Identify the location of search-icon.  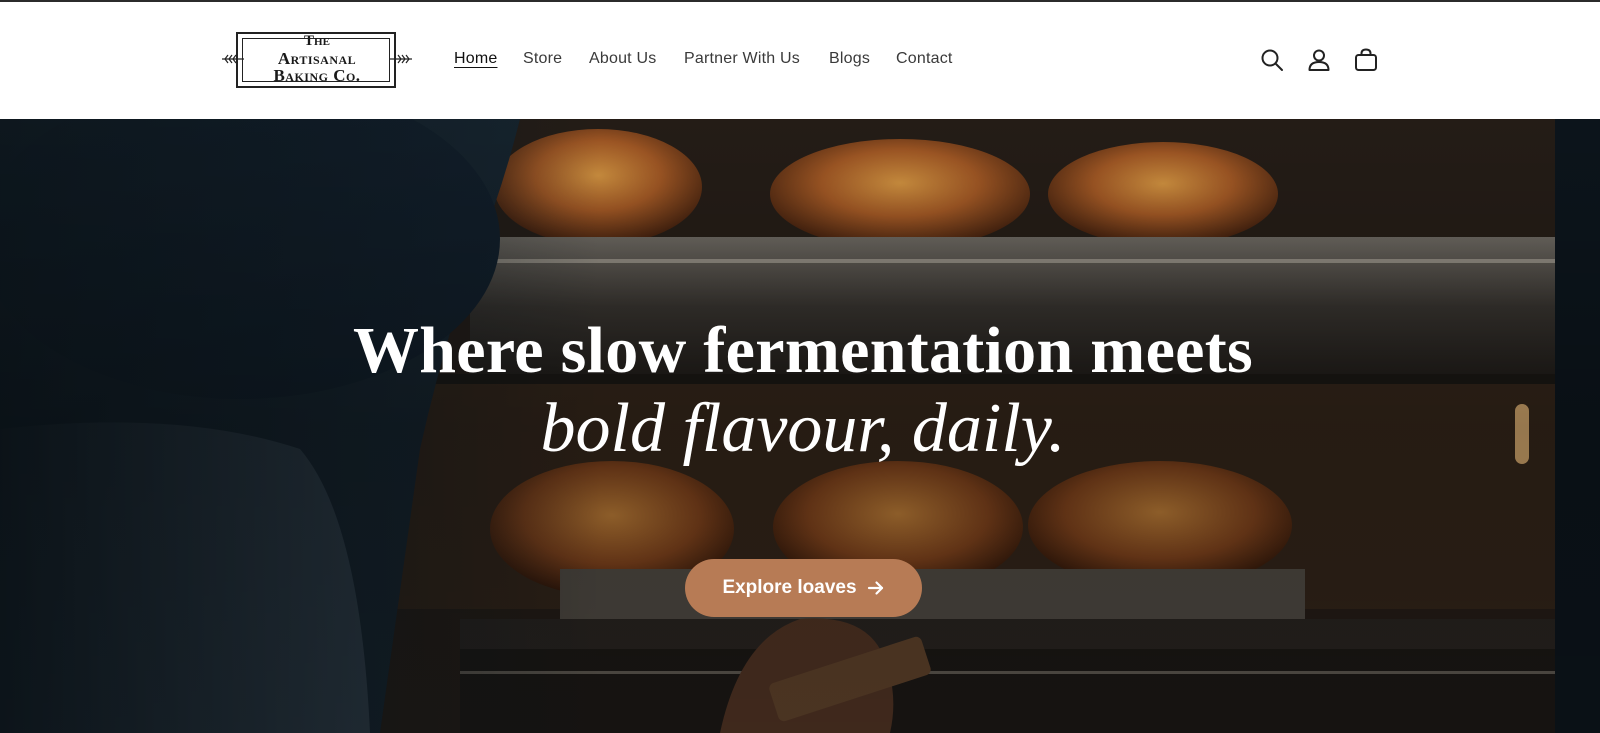
(1272, 60).